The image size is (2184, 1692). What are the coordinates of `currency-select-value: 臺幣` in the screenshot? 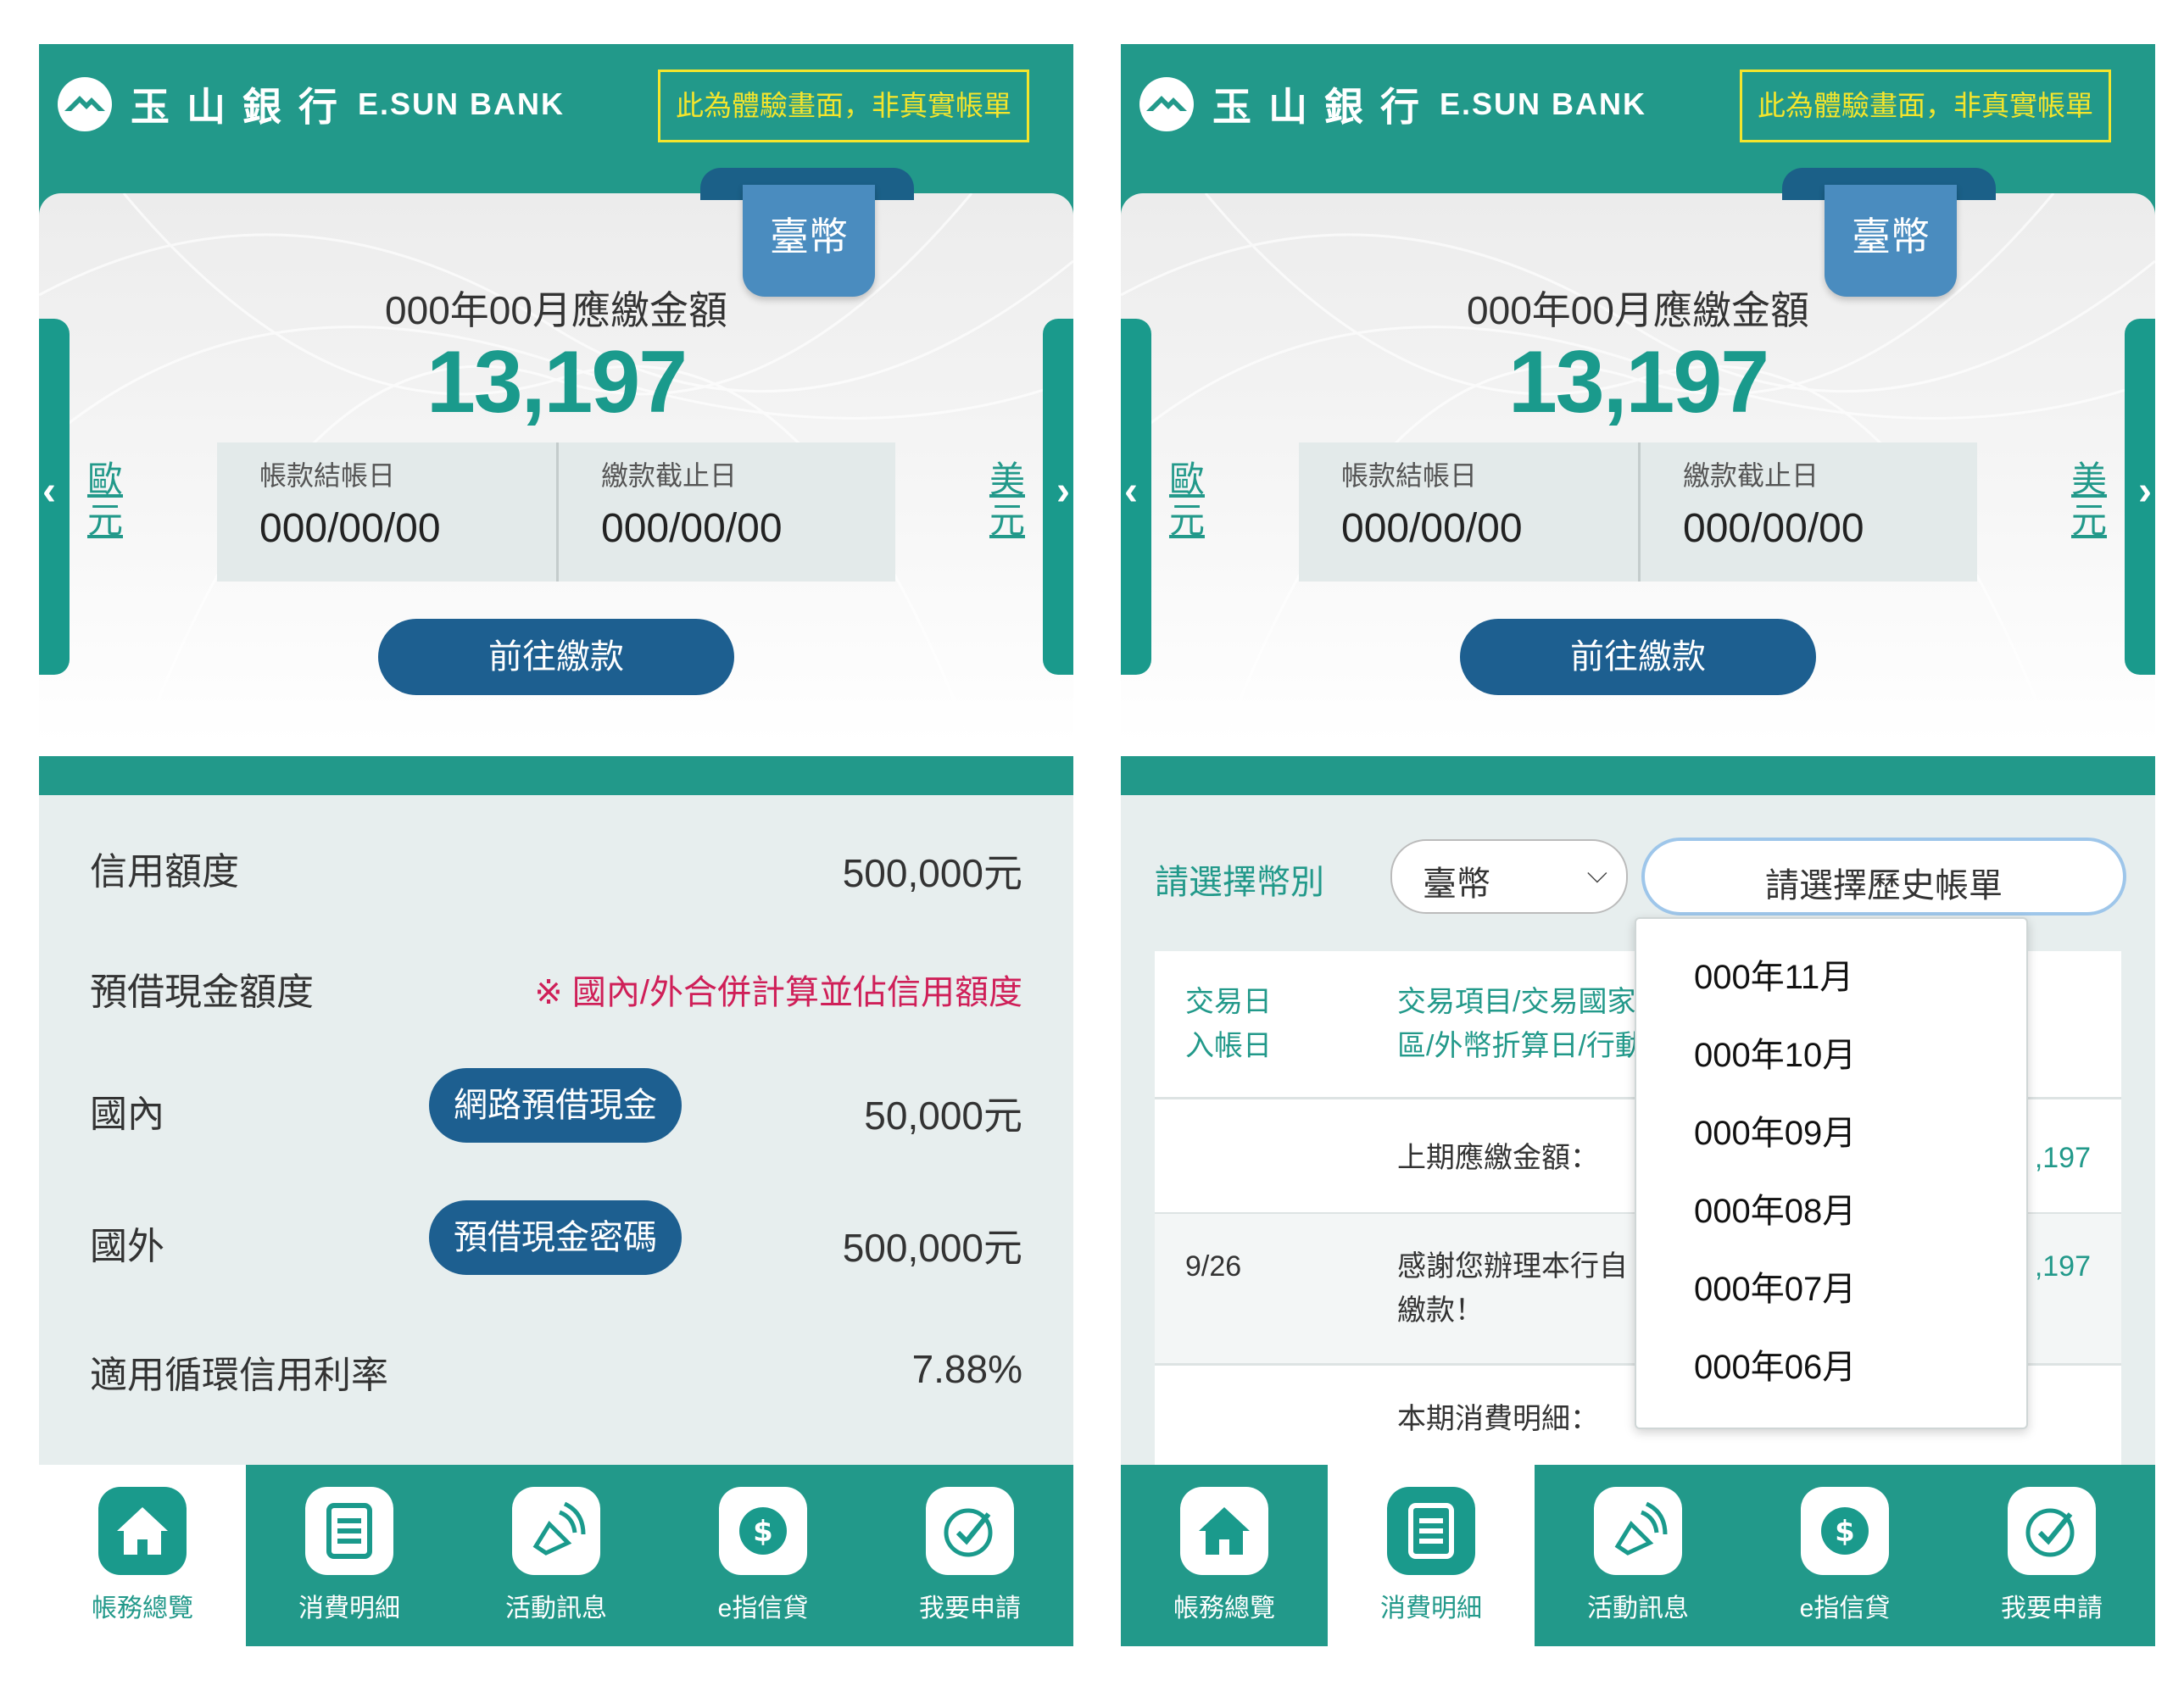 It's located at (1456, 884).